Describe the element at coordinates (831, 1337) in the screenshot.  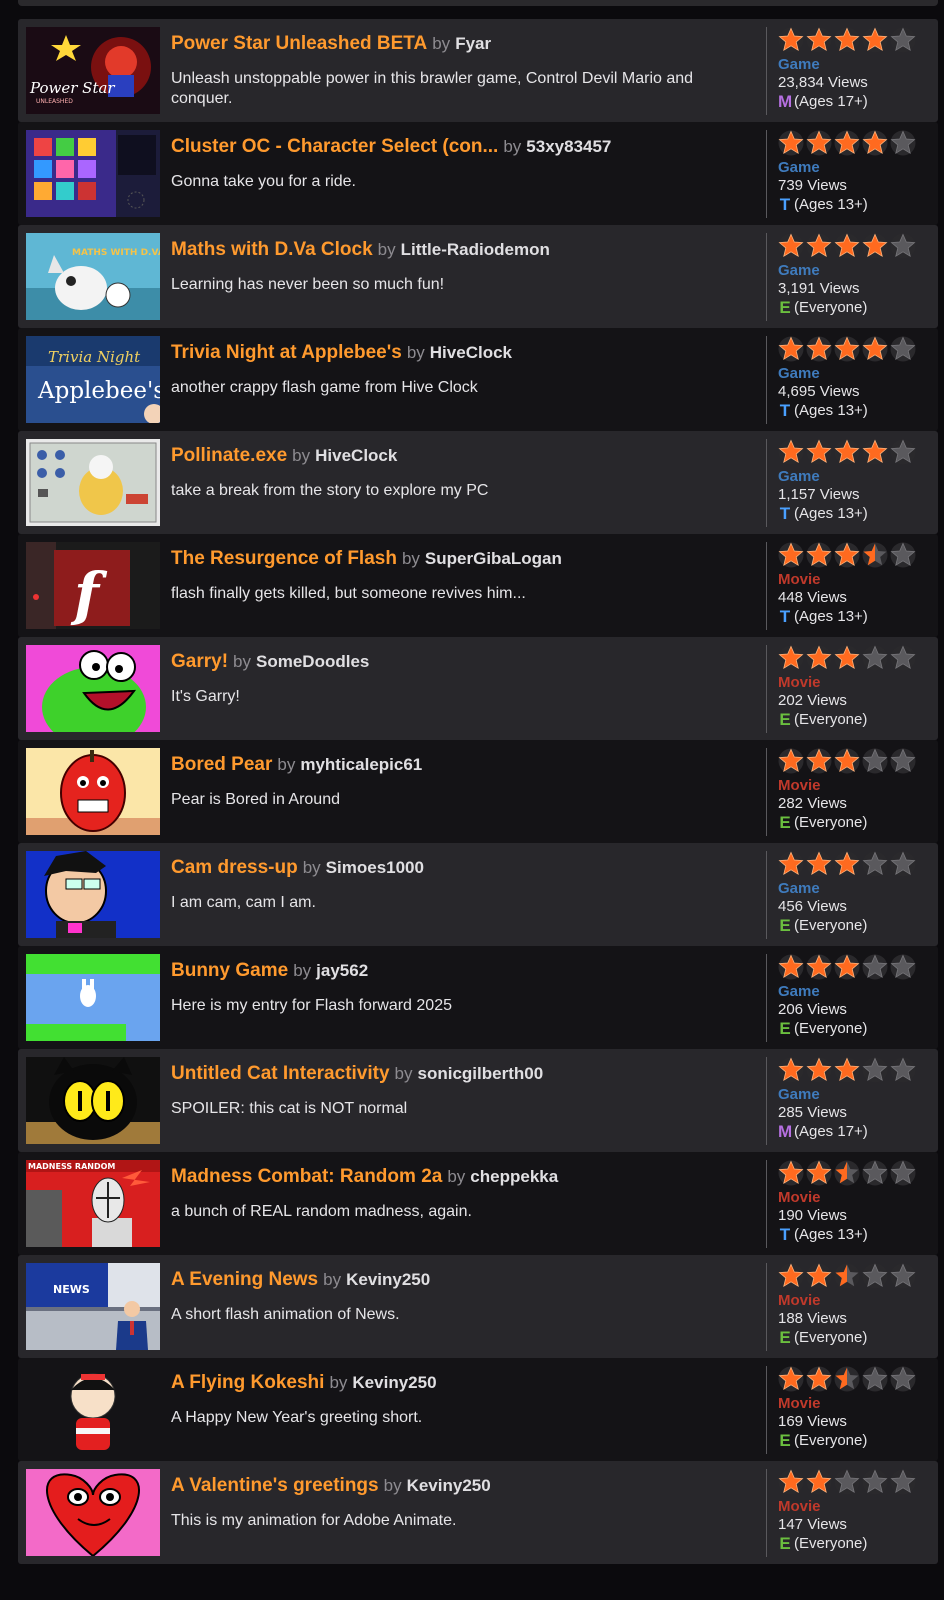
I see `rating-label: (Everyone)` at that location.